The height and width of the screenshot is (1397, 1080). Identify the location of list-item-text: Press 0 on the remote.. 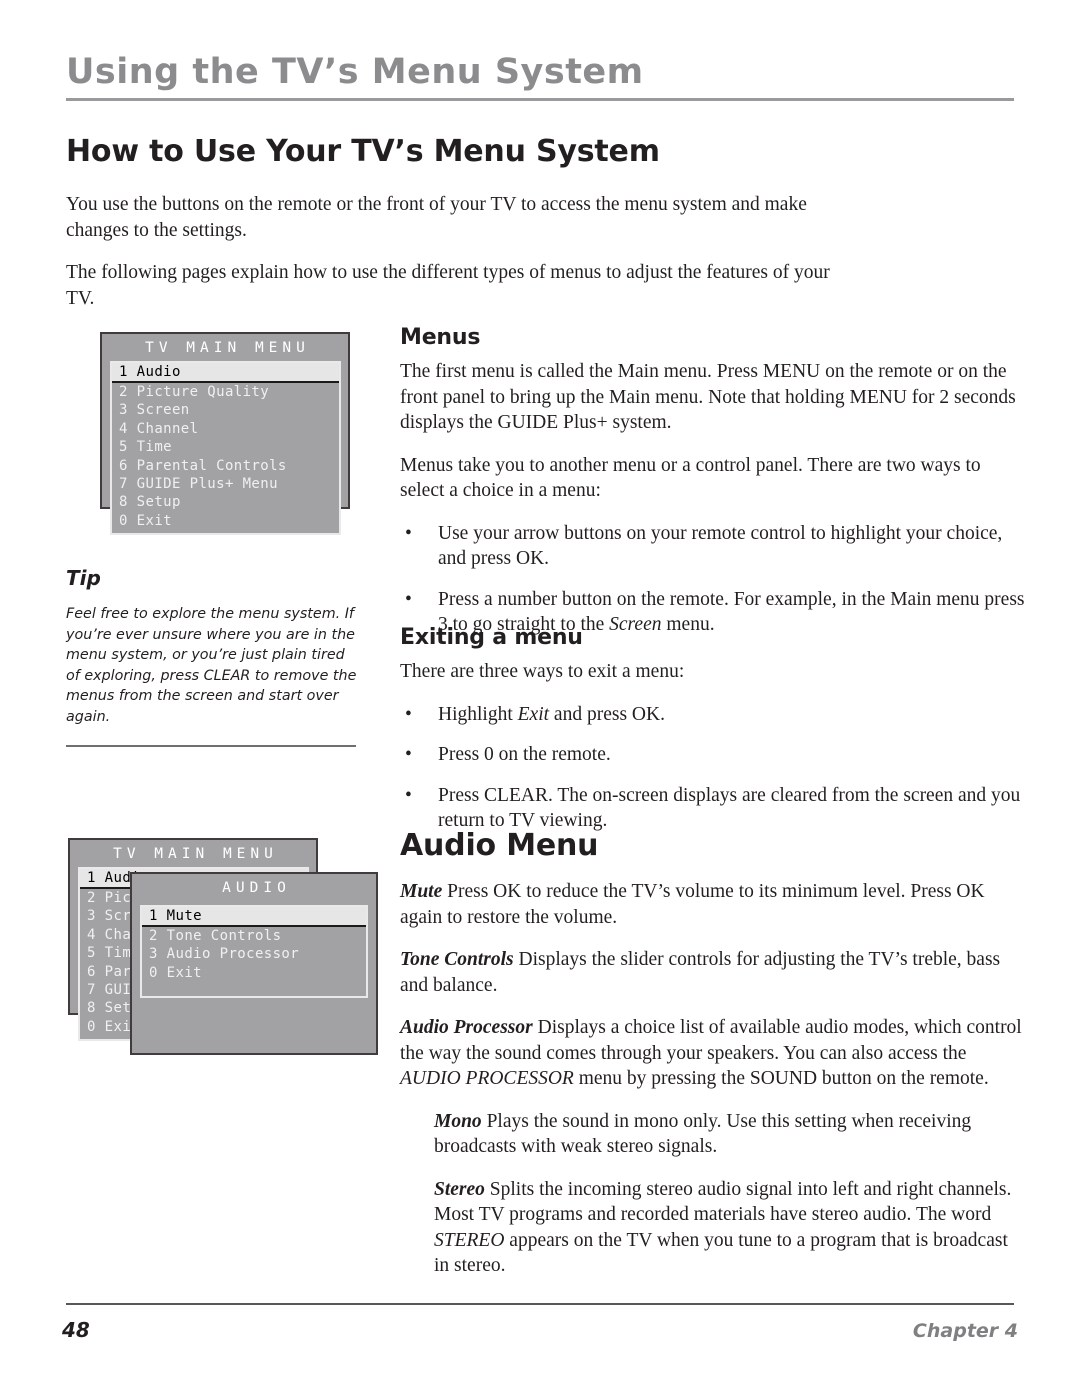
(524, 754).